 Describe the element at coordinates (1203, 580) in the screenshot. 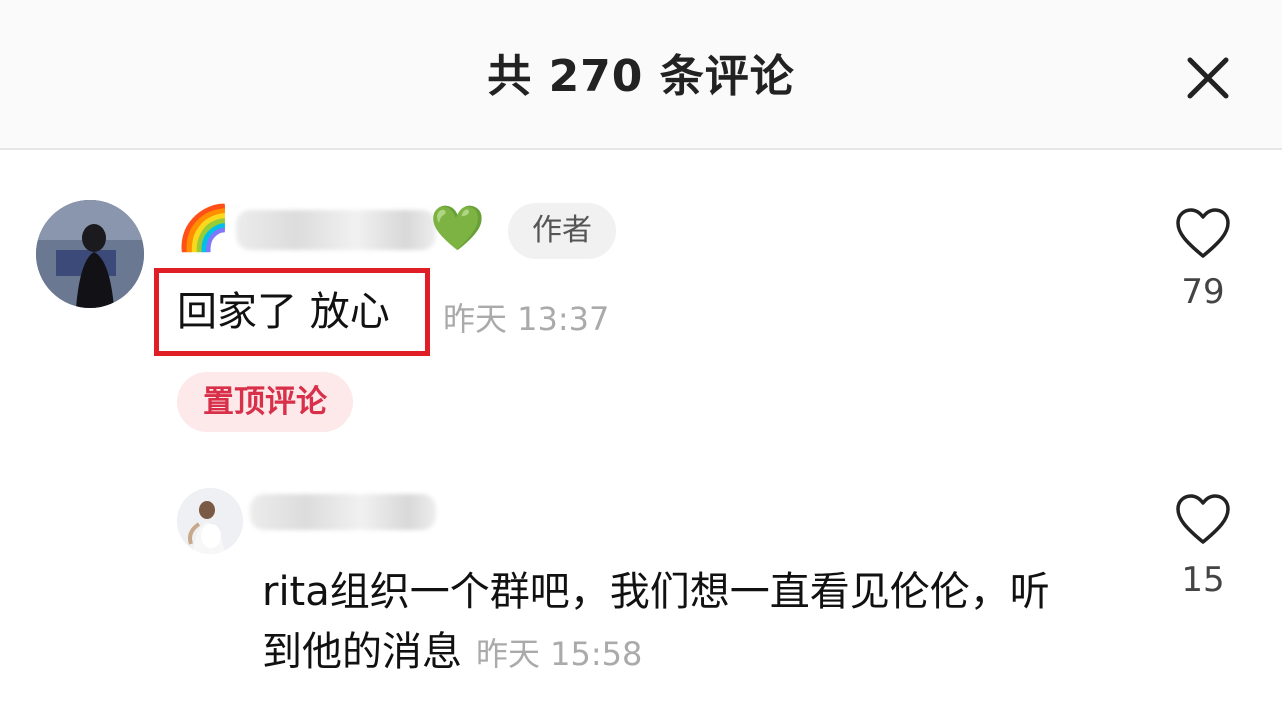

I see `reply-like-count: 15` at that location.